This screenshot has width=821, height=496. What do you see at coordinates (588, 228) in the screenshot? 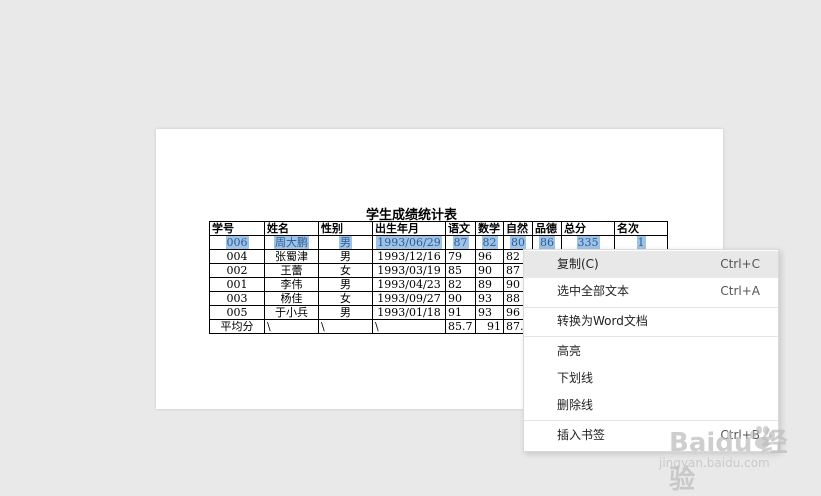
I see `header-cell: 总分` at bounding box center [588, 228].